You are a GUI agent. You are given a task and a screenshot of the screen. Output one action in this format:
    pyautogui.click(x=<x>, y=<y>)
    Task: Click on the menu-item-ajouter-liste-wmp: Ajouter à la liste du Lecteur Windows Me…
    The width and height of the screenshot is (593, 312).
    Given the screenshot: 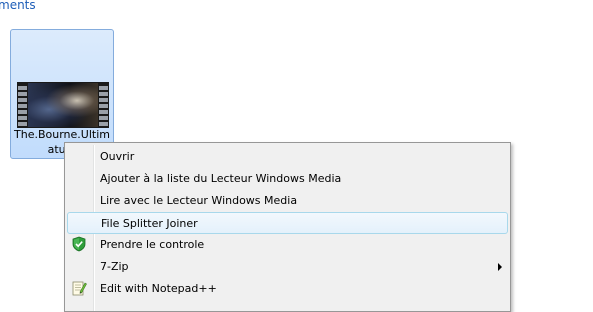 What is the action you would take?
    pyautogui.click(x=287, y=179)
    